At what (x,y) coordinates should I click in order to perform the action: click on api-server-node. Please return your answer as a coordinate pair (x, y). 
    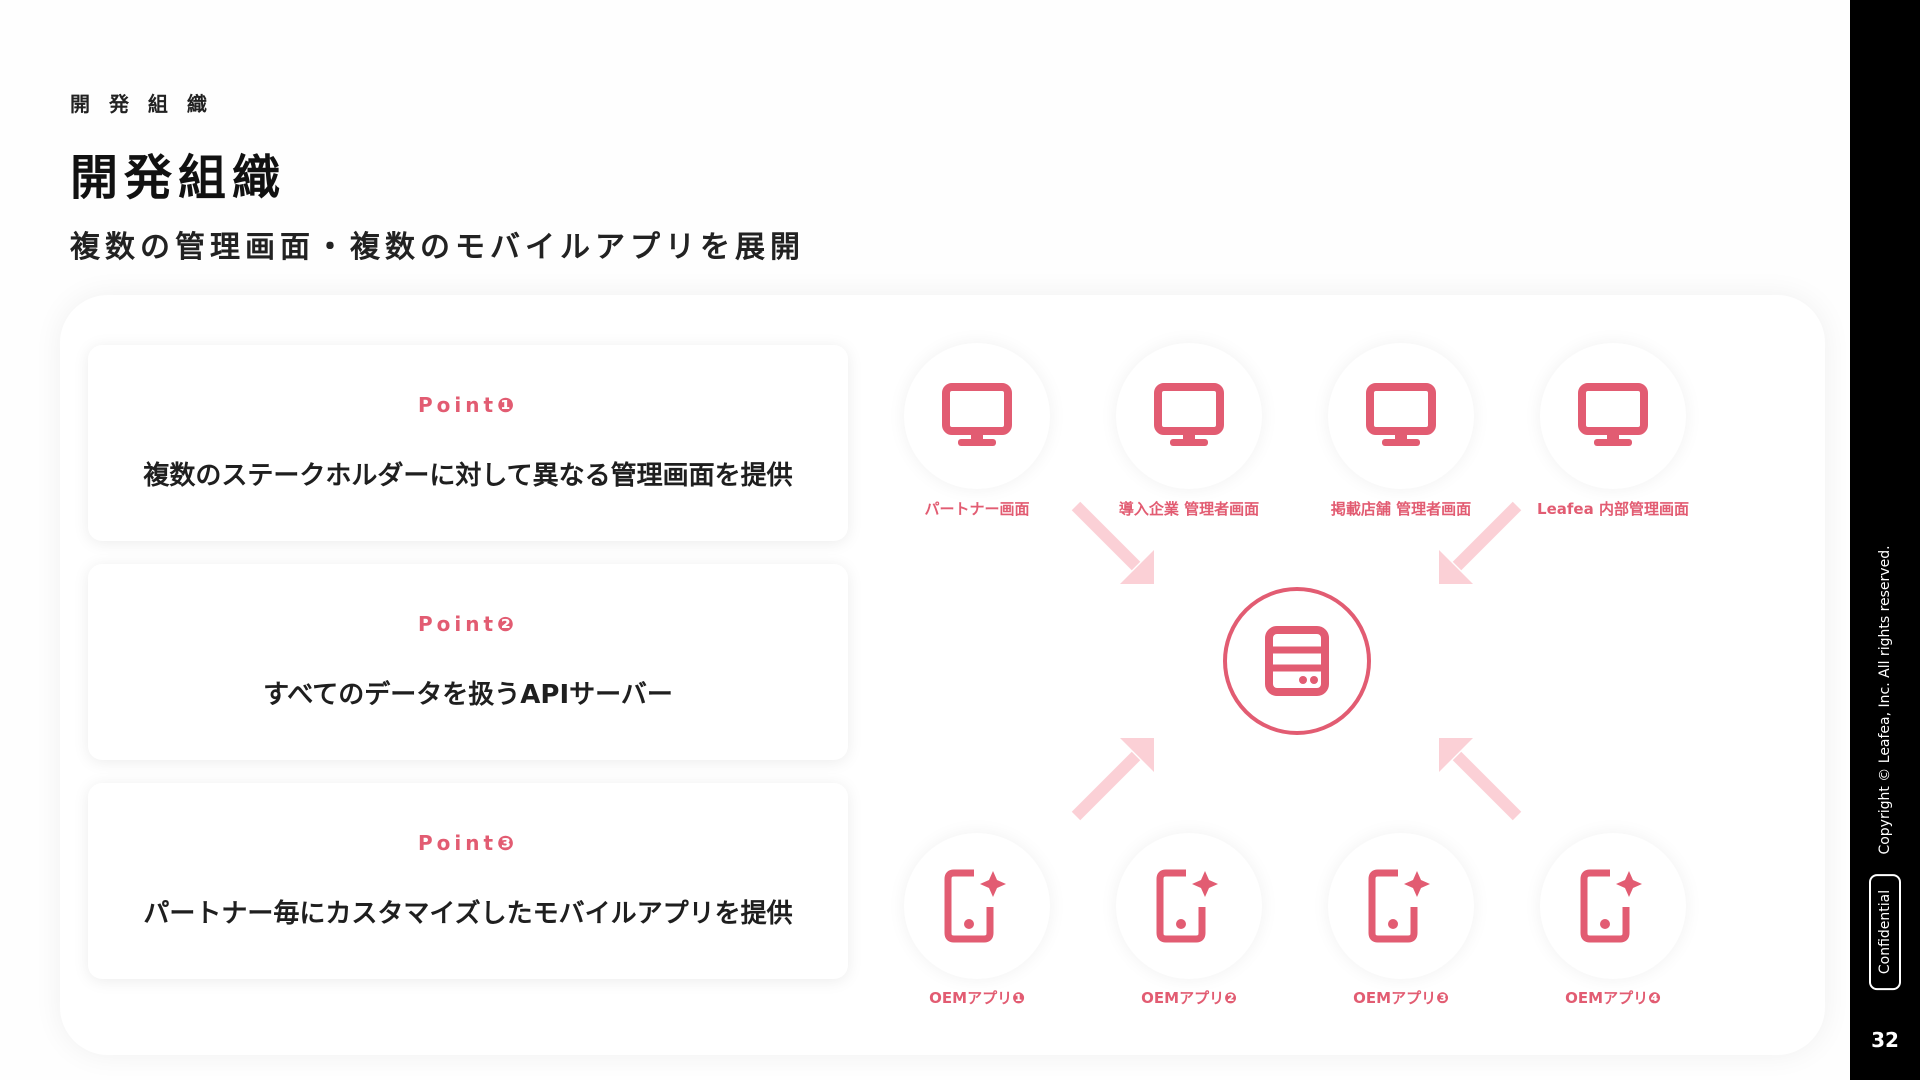
    Looking at the image, I should click on (1297, 661).